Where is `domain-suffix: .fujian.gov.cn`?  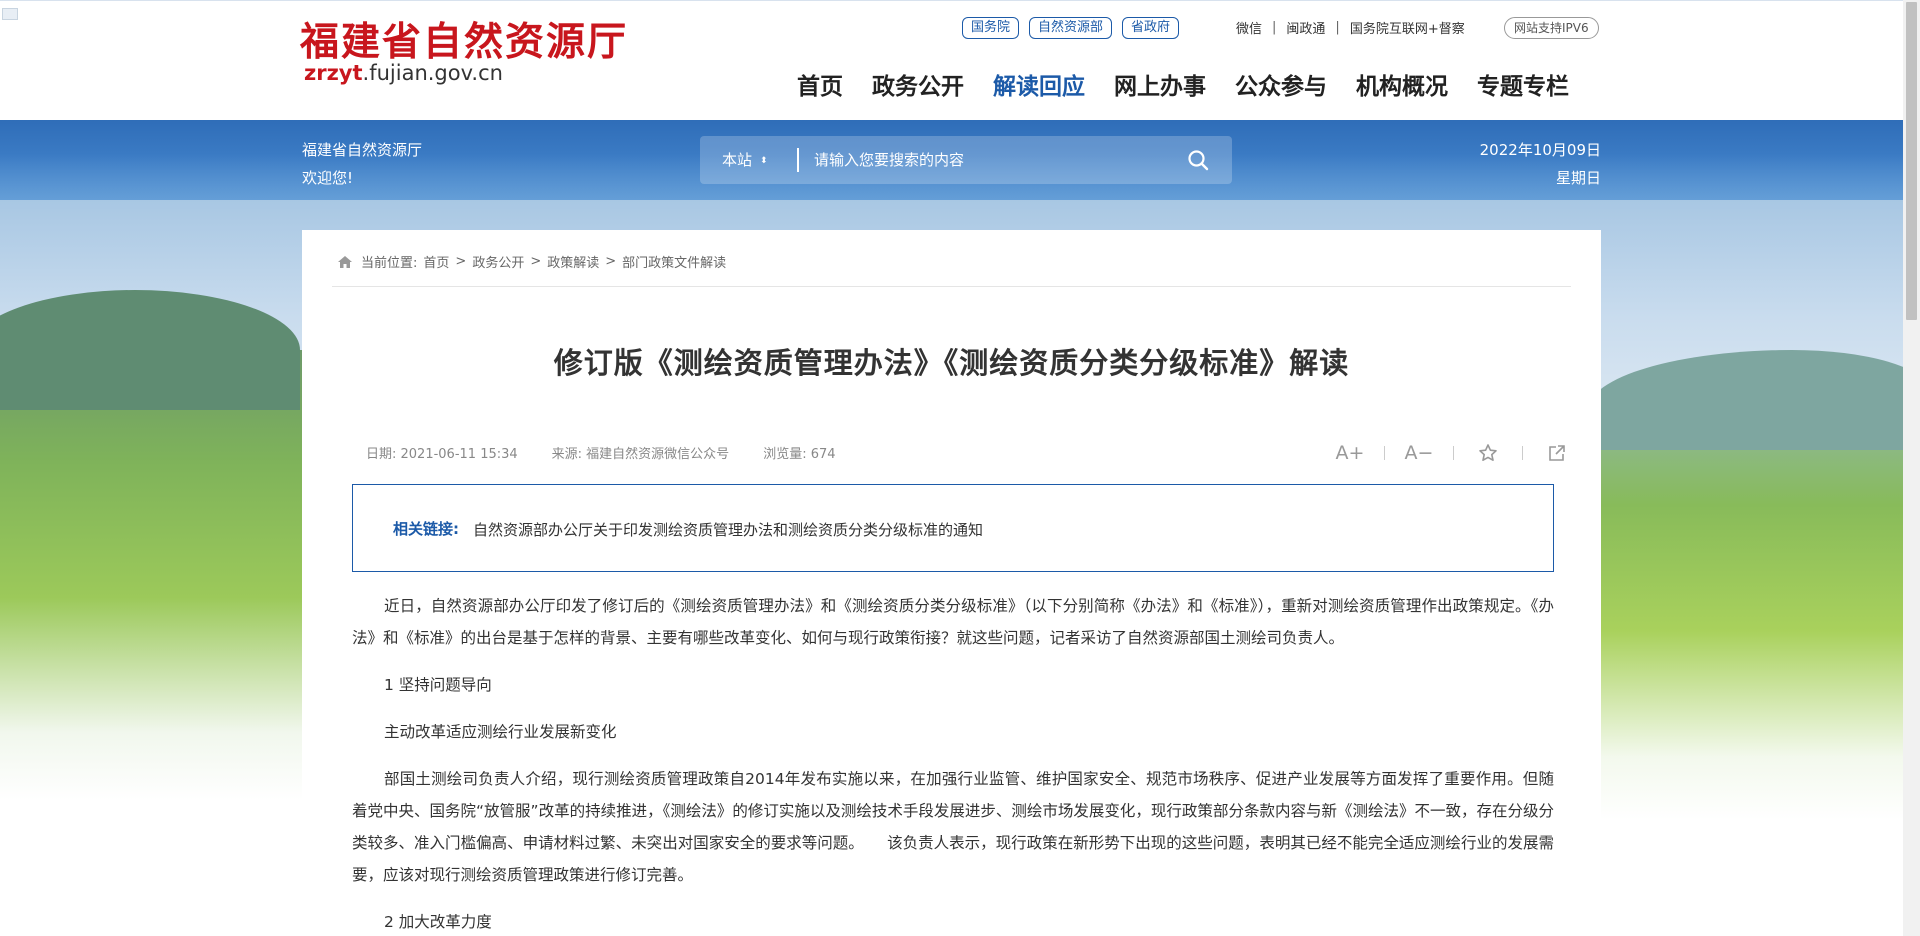
domain-suffix: .fujian.gov.cn is located at coordinates (432, 73).